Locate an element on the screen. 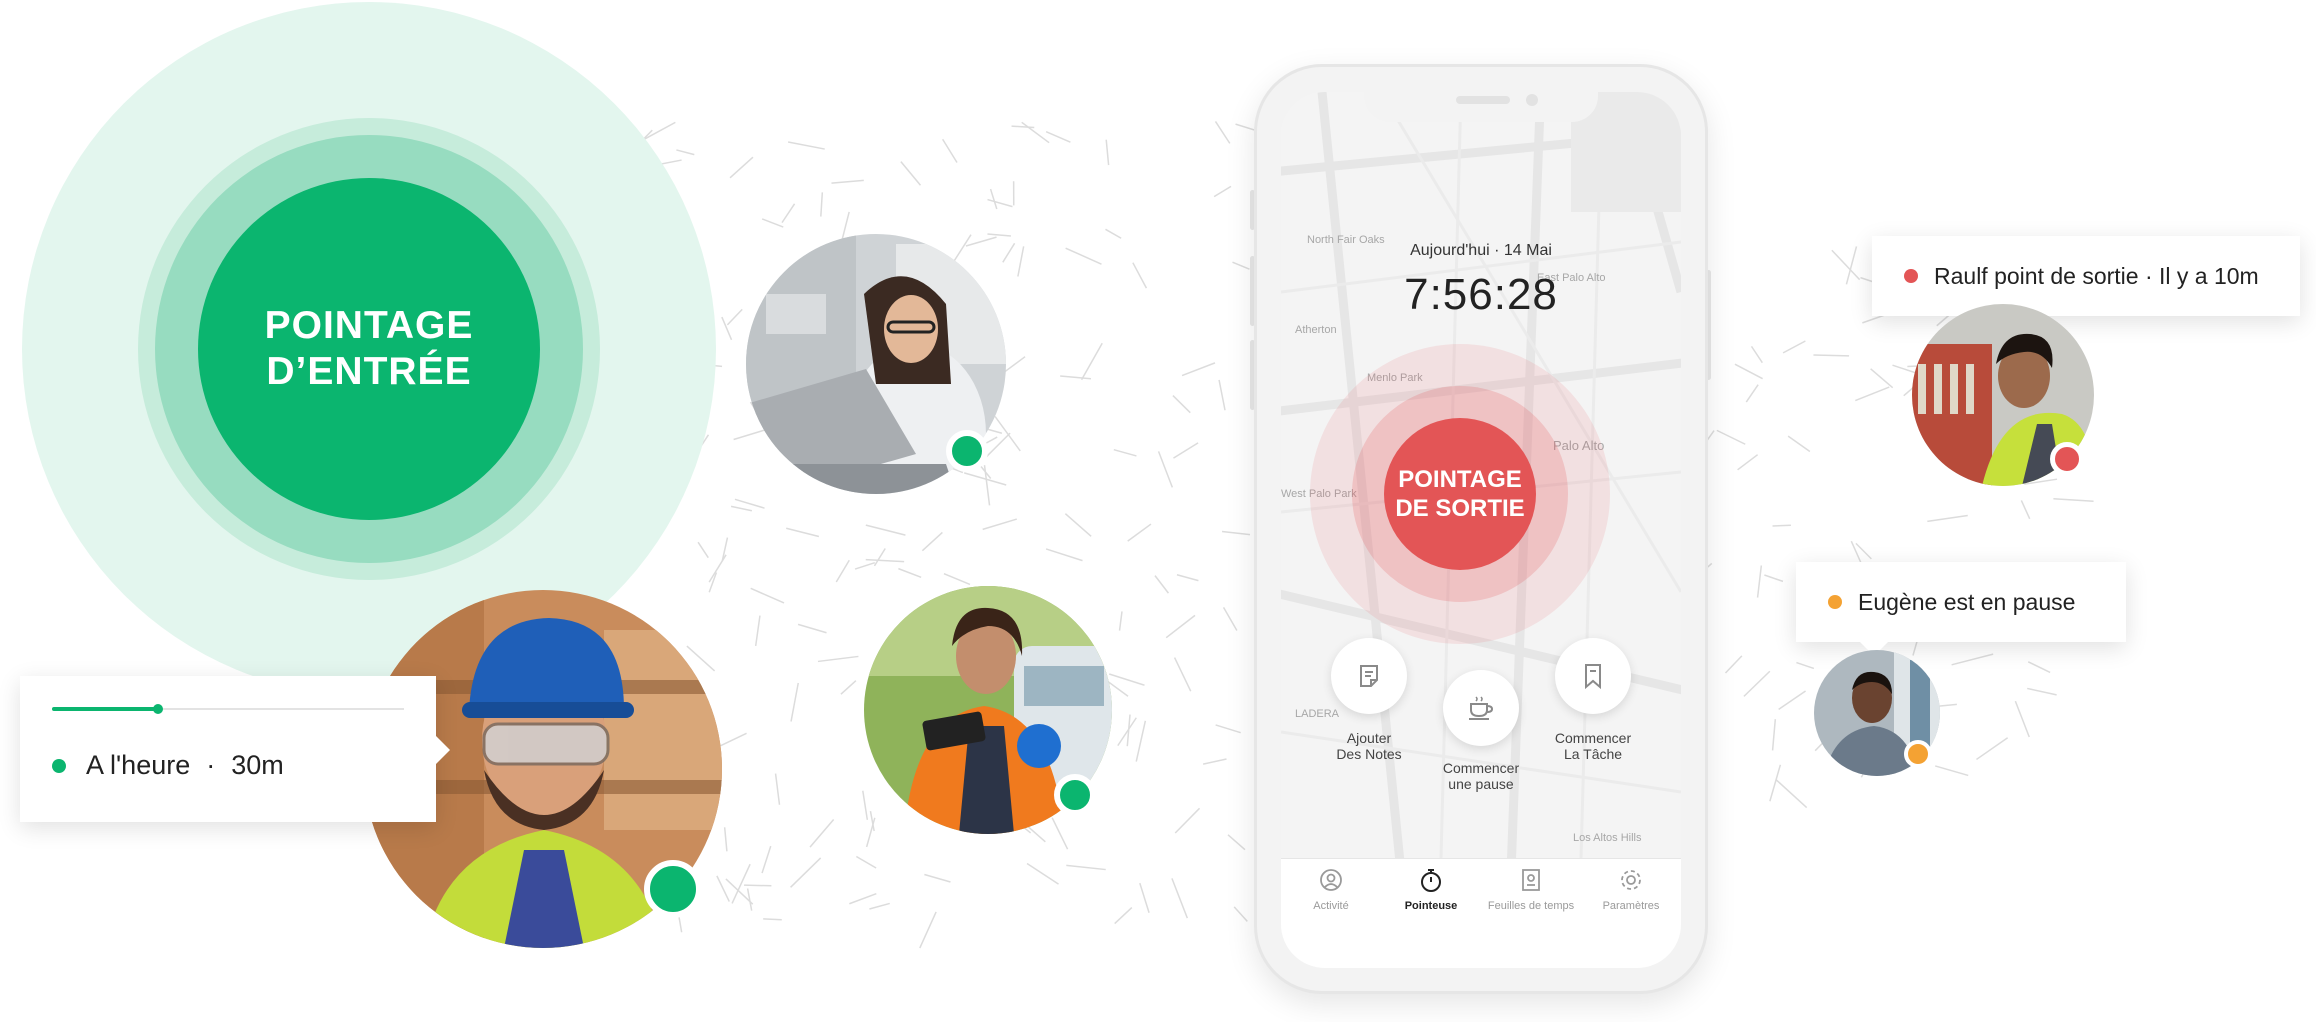 This screenshot has width=2316, height=1022. tab-timeclock-label: Pointeuse is located at coordinates (1431, 906).